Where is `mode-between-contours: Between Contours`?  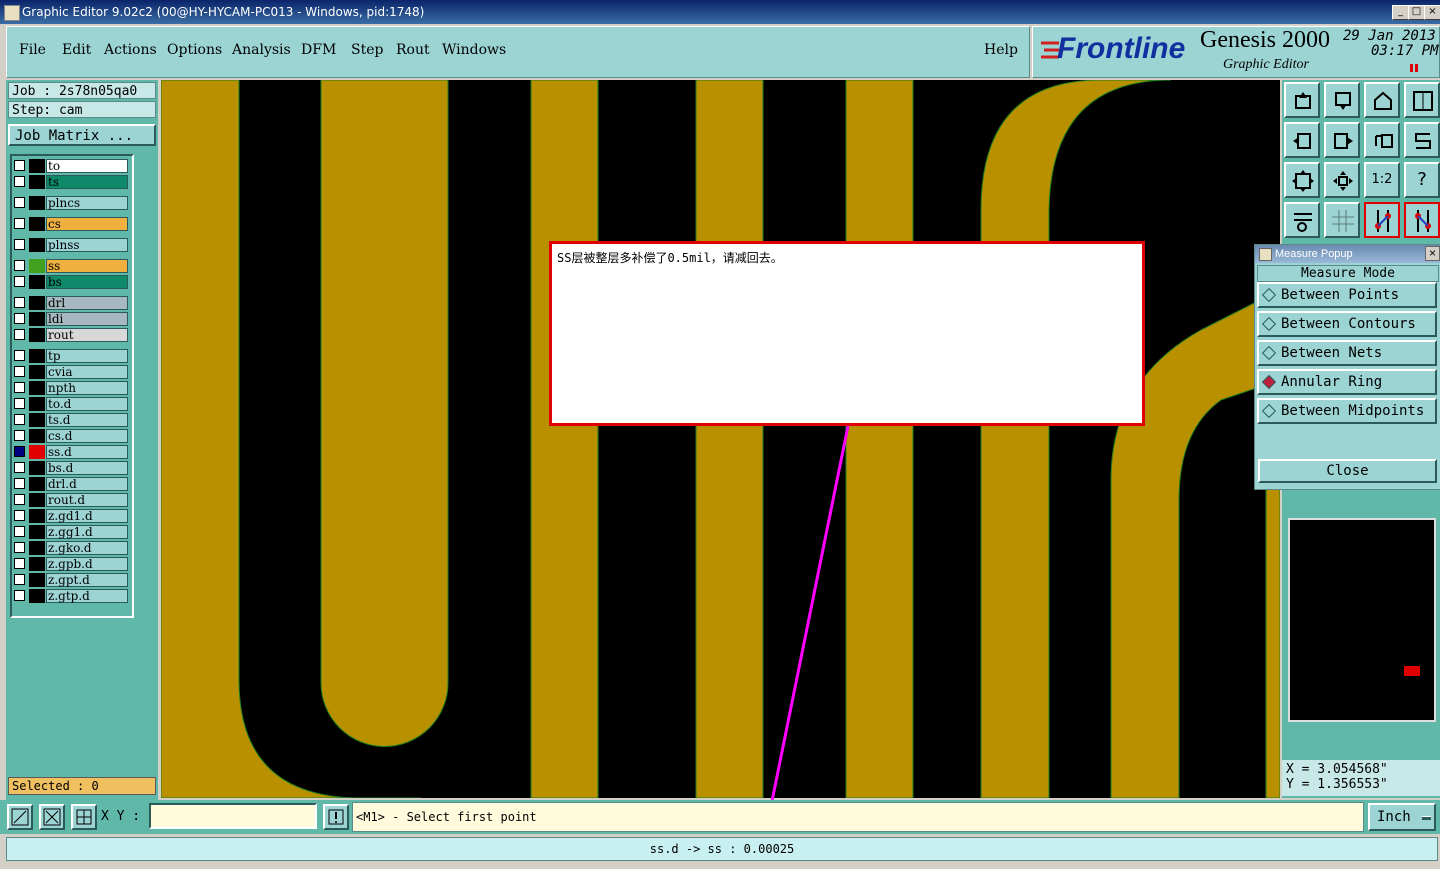 mode-between-contours: Between Contours is located at coordinates (1347, 324).